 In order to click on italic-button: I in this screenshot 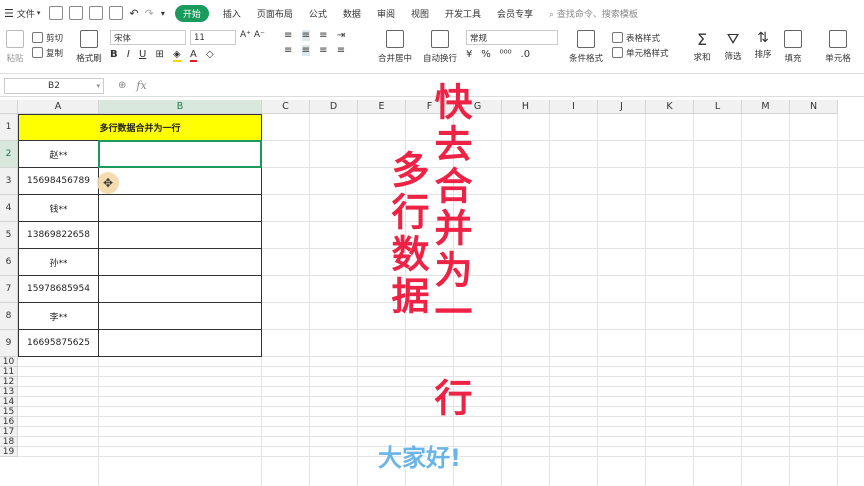, I will do `click(128, 54)`.